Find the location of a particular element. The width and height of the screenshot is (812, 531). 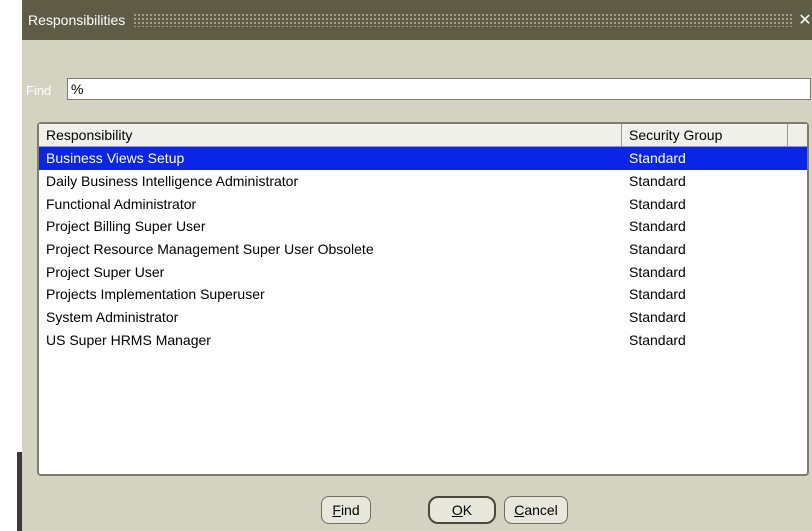

list-header: Responsibility Security Group is located at coordinates (423, 135).